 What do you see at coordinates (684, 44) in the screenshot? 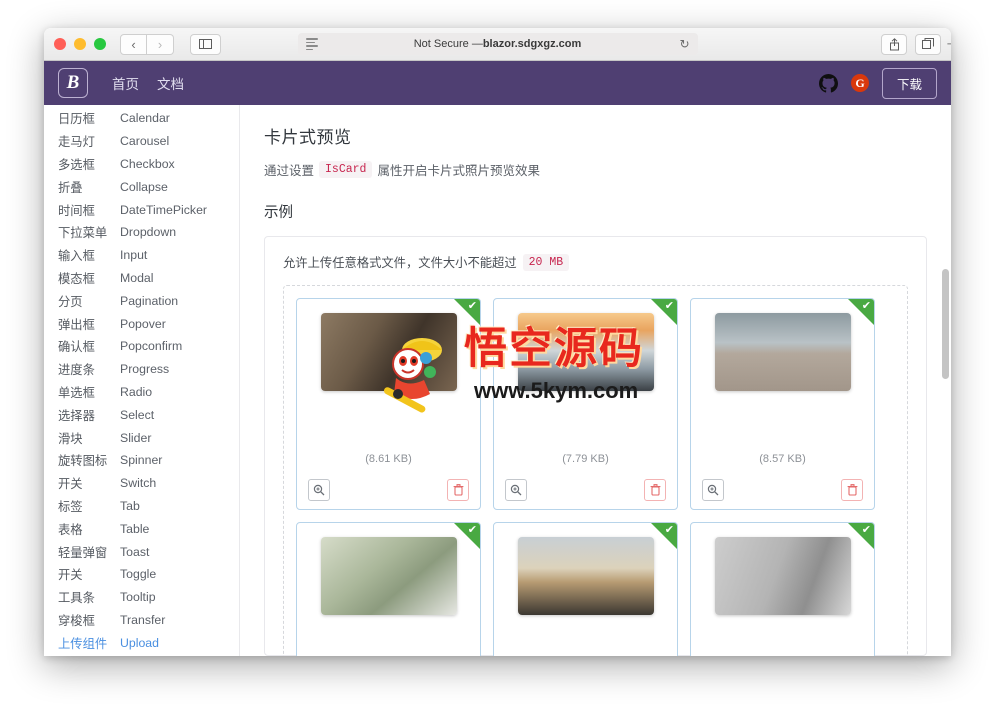
I see `reload-icon: ↻` at bounding box center [684, 44].